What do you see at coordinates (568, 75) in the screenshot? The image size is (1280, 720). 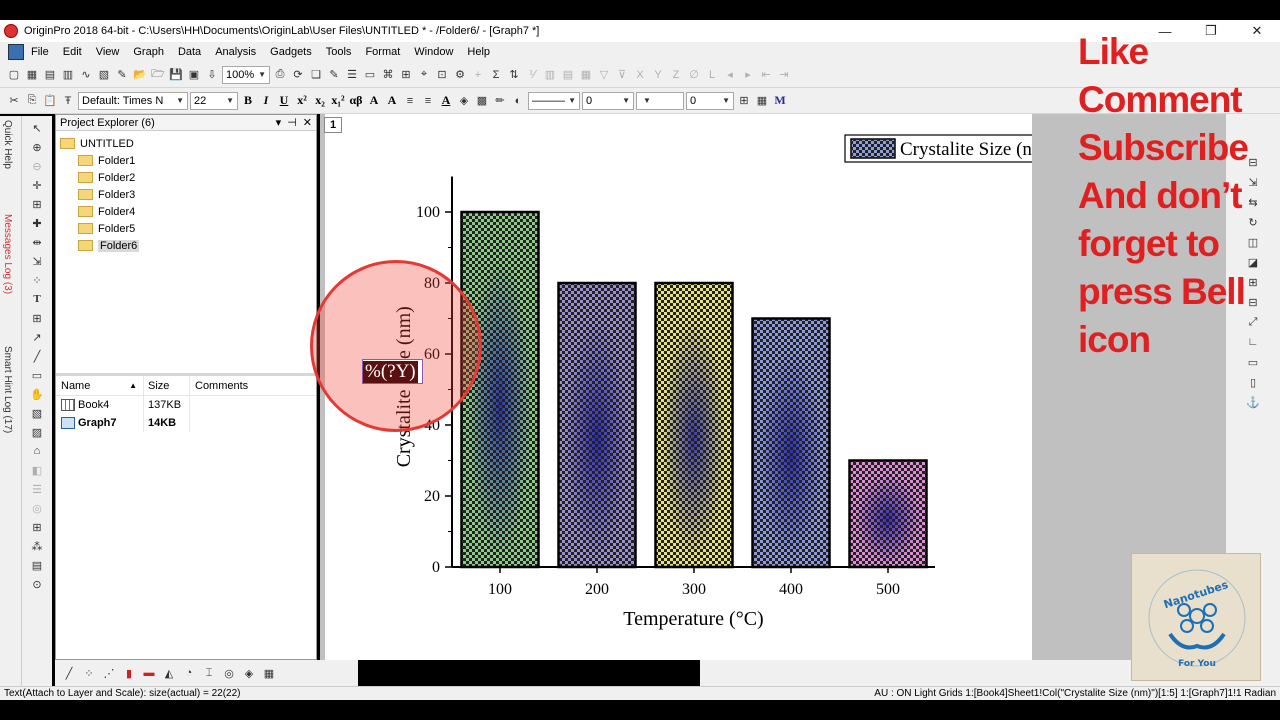 I see `bar-plot-icon: ▤` at bounding box center [568, 75].